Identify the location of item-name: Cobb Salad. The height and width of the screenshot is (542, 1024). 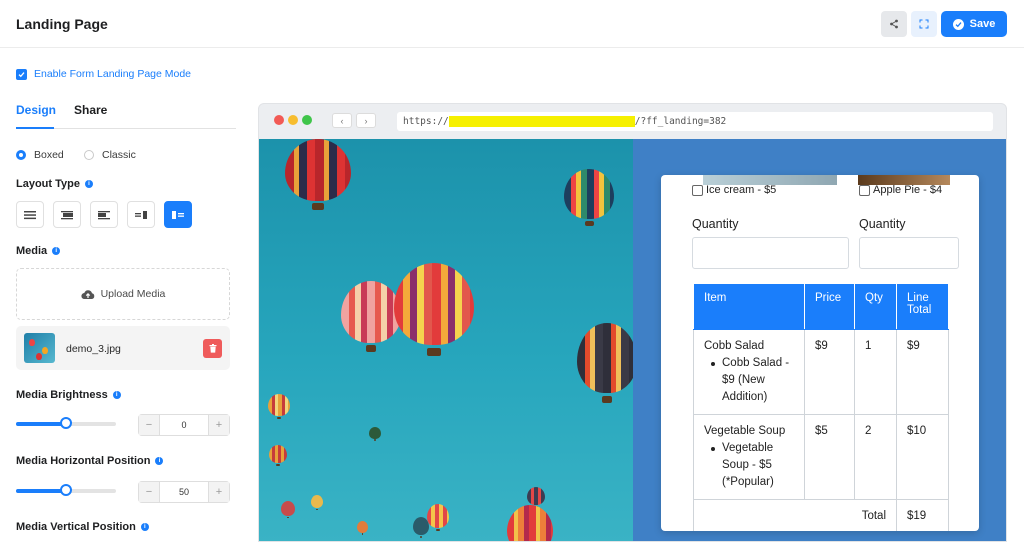
(734, 346).